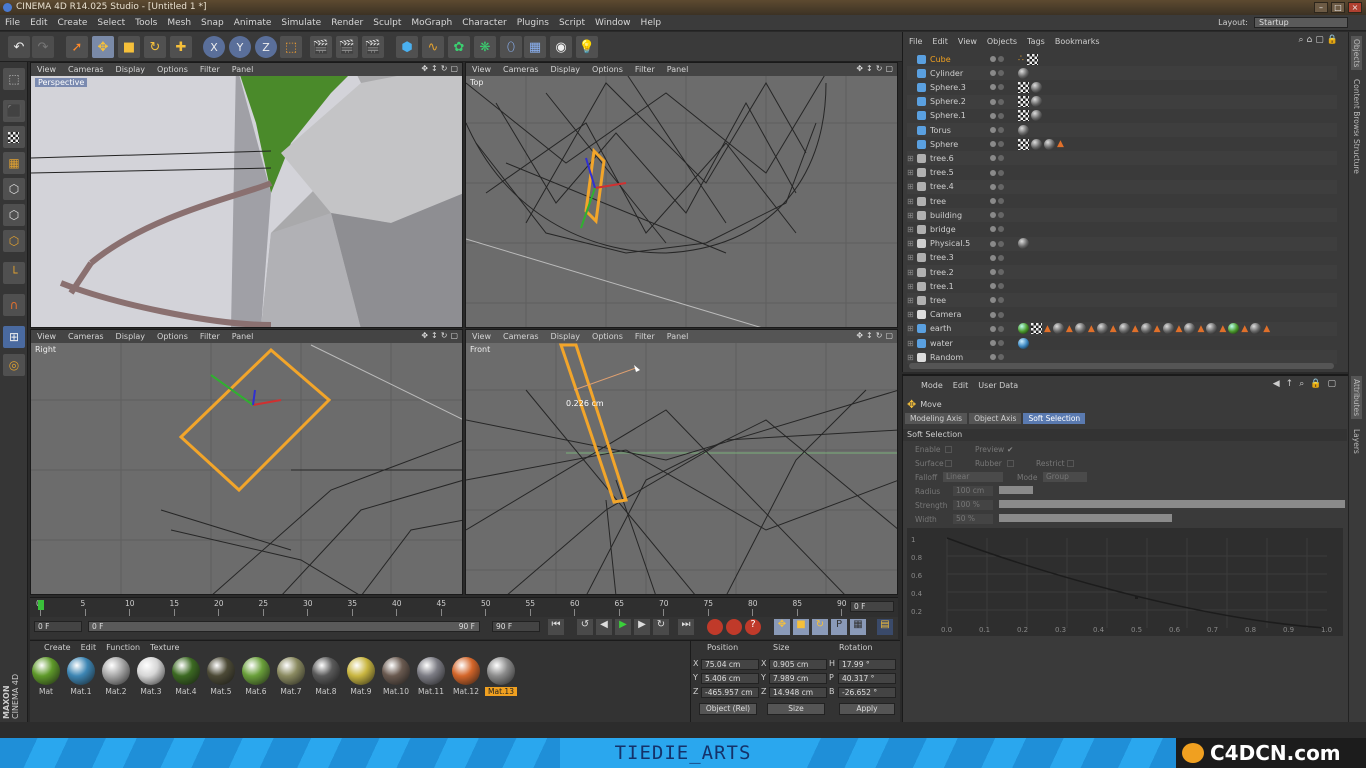 The width and height of the screenshot is (1366, 768). What do you see at coordinates (730, 692) in the screenshot?
I see `position-field: -465.957 cm` at bounding box center [730, 692].